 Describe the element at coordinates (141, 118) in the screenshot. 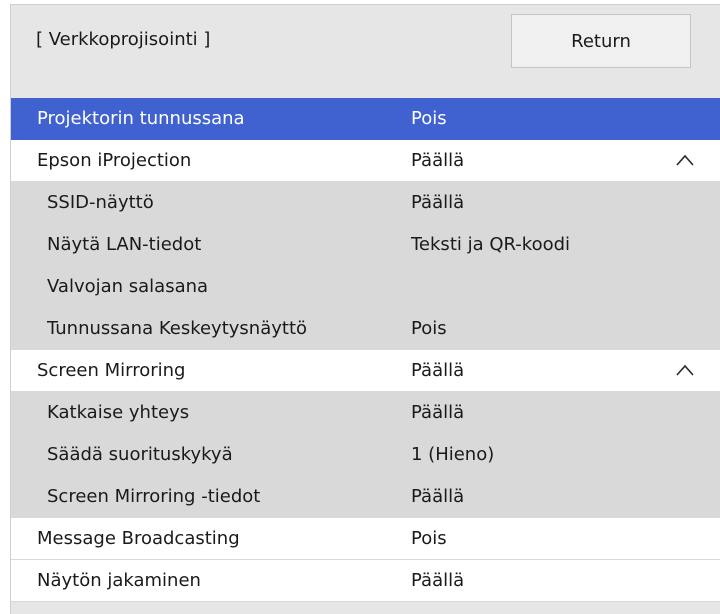

I see `menu-item-label: Projektorin tunnussana` at that location.